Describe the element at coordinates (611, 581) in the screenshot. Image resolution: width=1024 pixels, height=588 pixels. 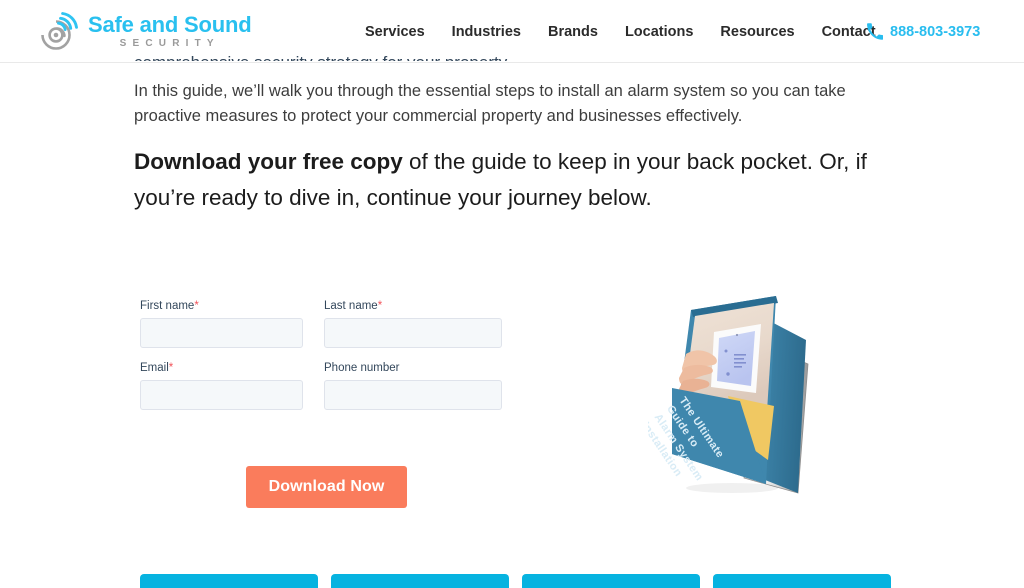
I see `topic-button-modern-alarm-features: Modern Alarm Features` at that location.